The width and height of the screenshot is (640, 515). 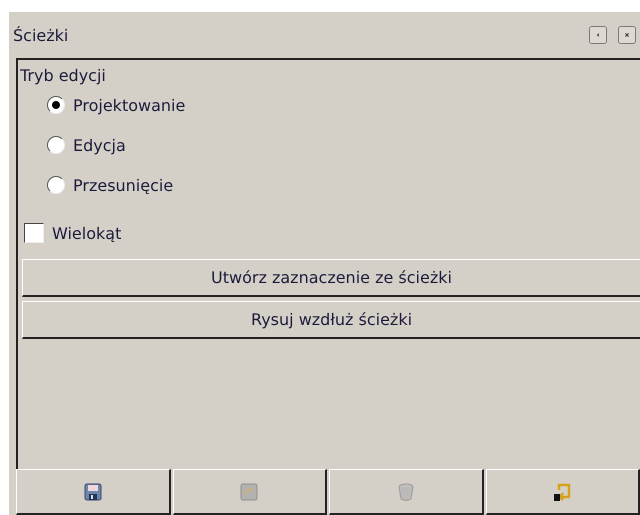 What do you see at coordinates (34, 233) in the screenshot?
I see `checkbox` at bounding box center [34, 233].